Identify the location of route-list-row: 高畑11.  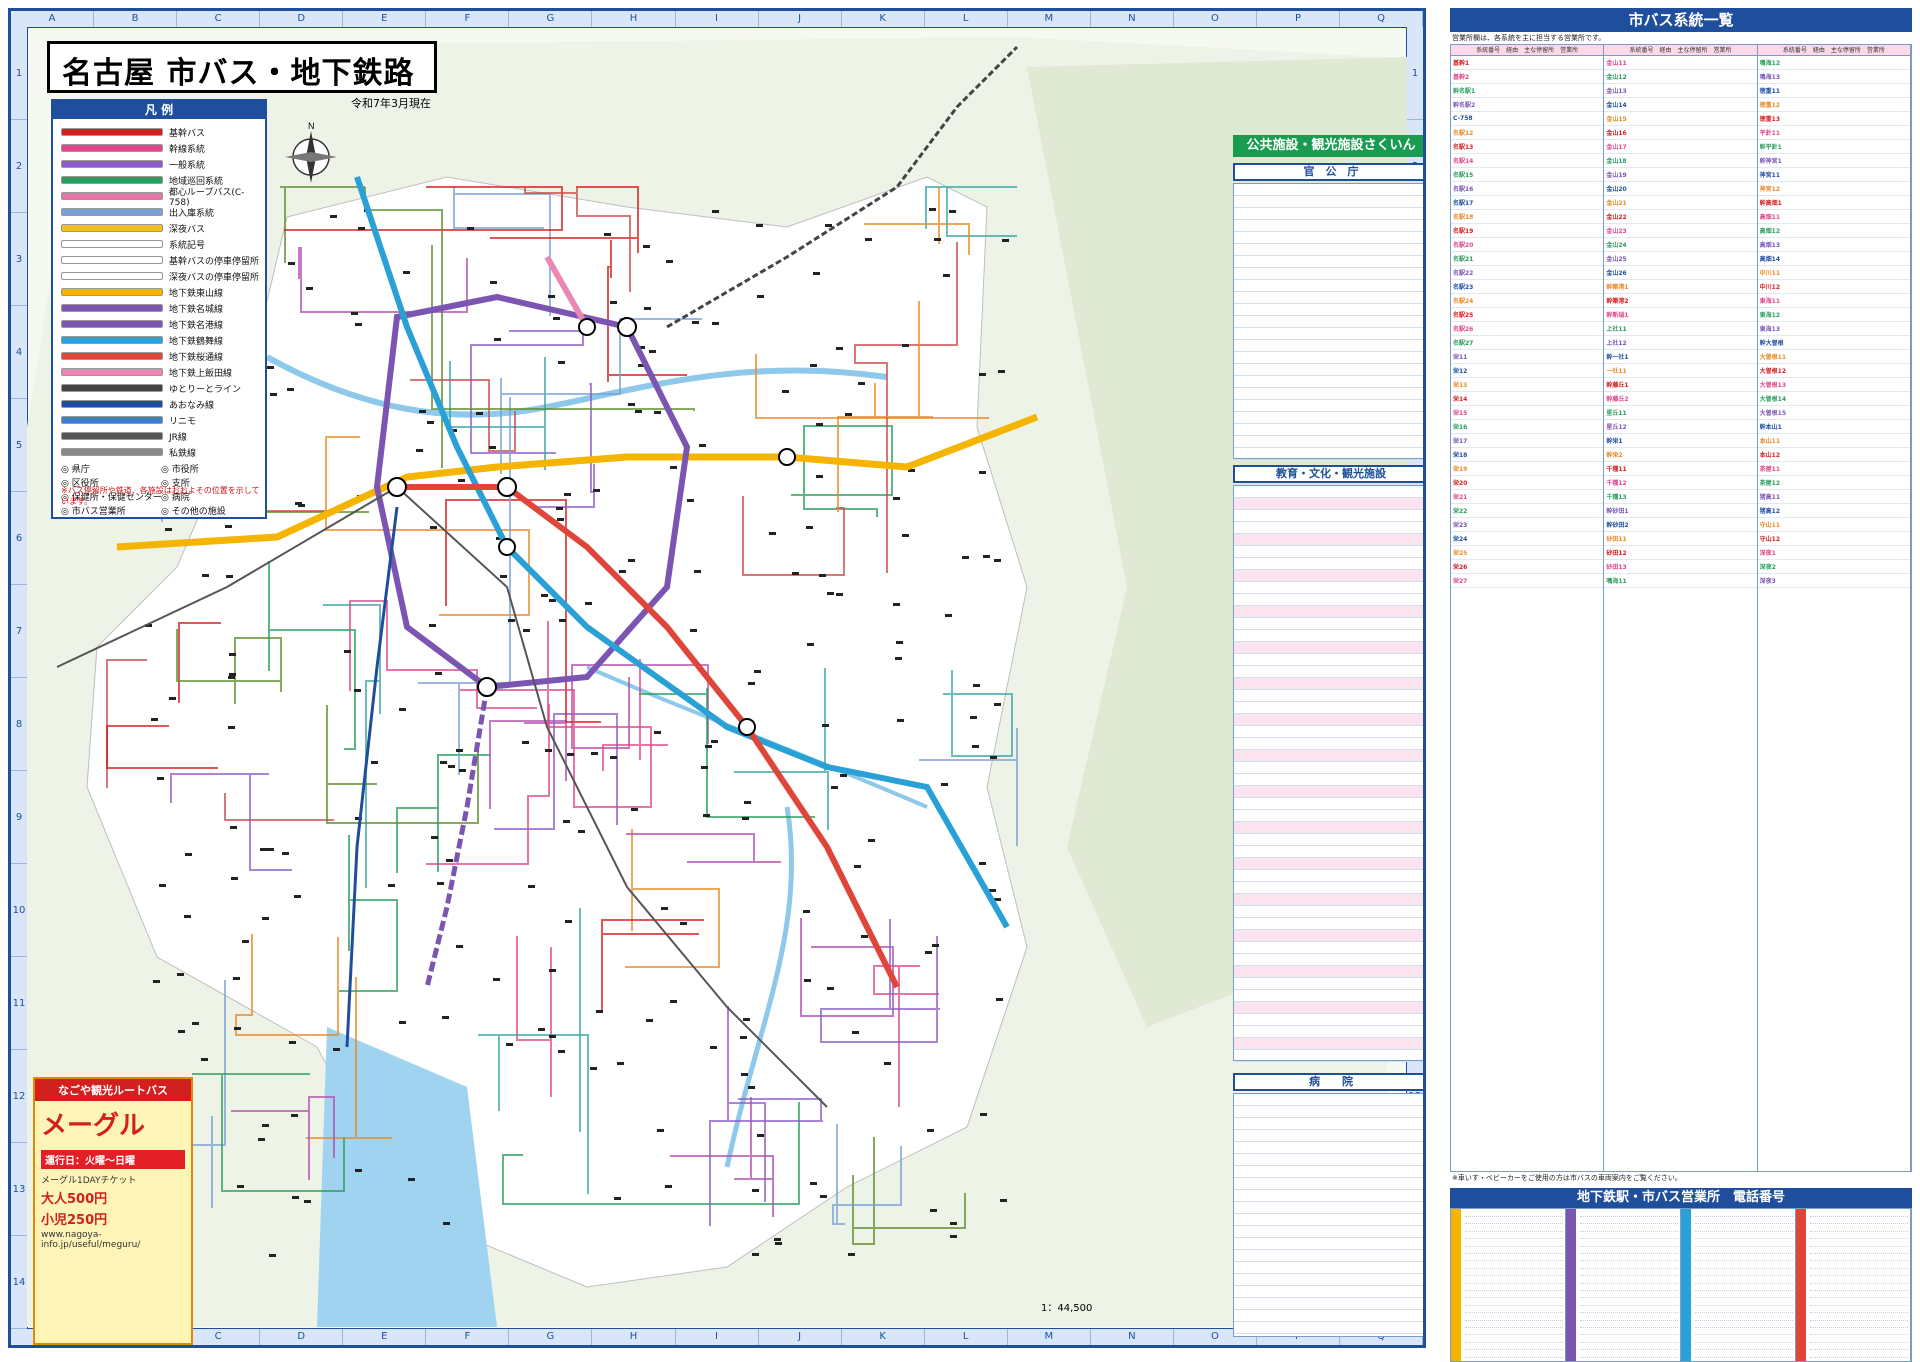
(1833, 217).